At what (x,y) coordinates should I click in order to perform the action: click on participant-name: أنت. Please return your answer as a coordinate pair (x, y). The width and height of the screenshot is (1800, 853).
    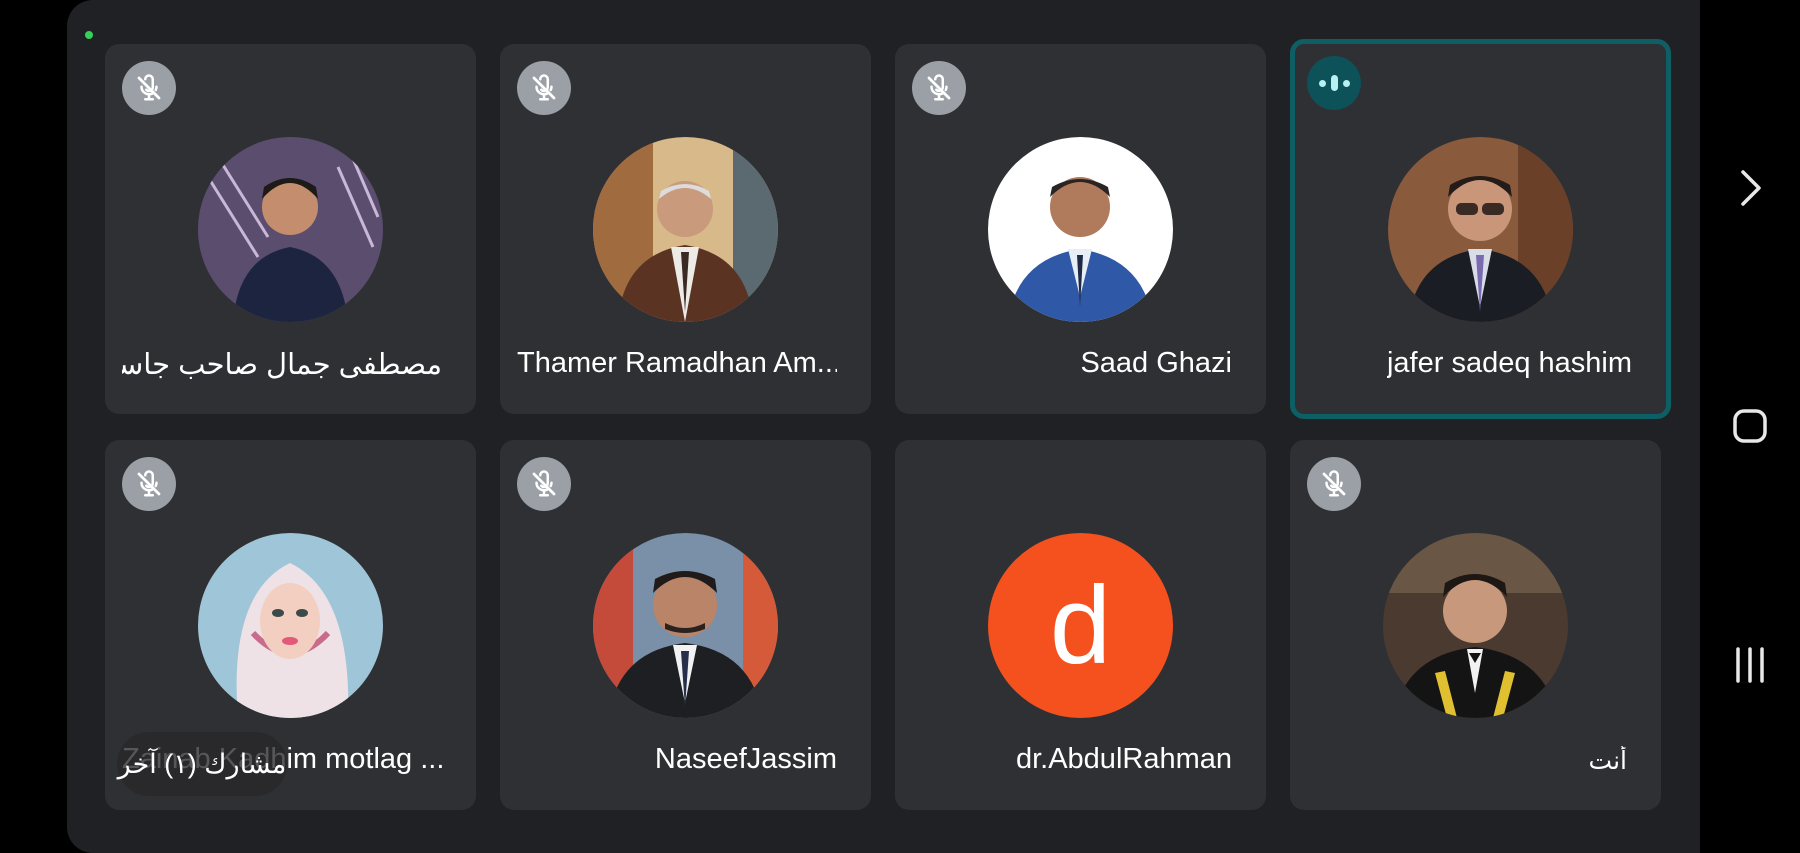
    Looking at the image, I should click on (1607, 761).